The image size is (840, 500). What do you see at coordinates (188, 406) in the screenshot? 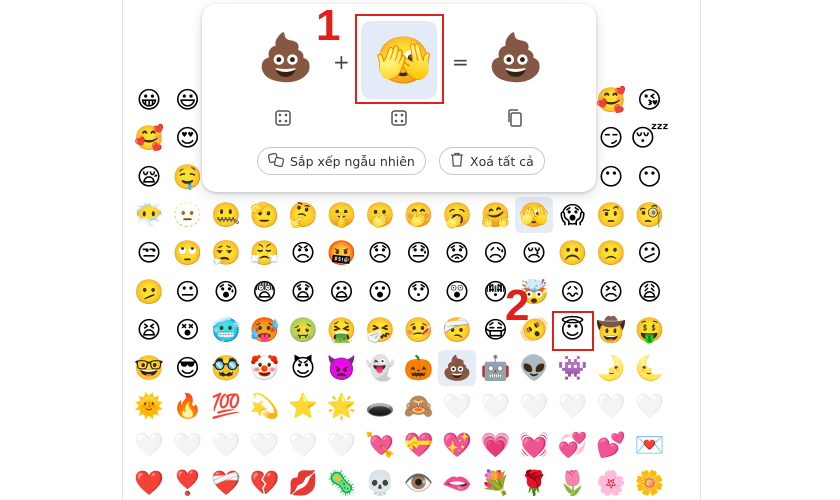
I see `emoji-cell: 🔥` at bounding box center [188, 406].